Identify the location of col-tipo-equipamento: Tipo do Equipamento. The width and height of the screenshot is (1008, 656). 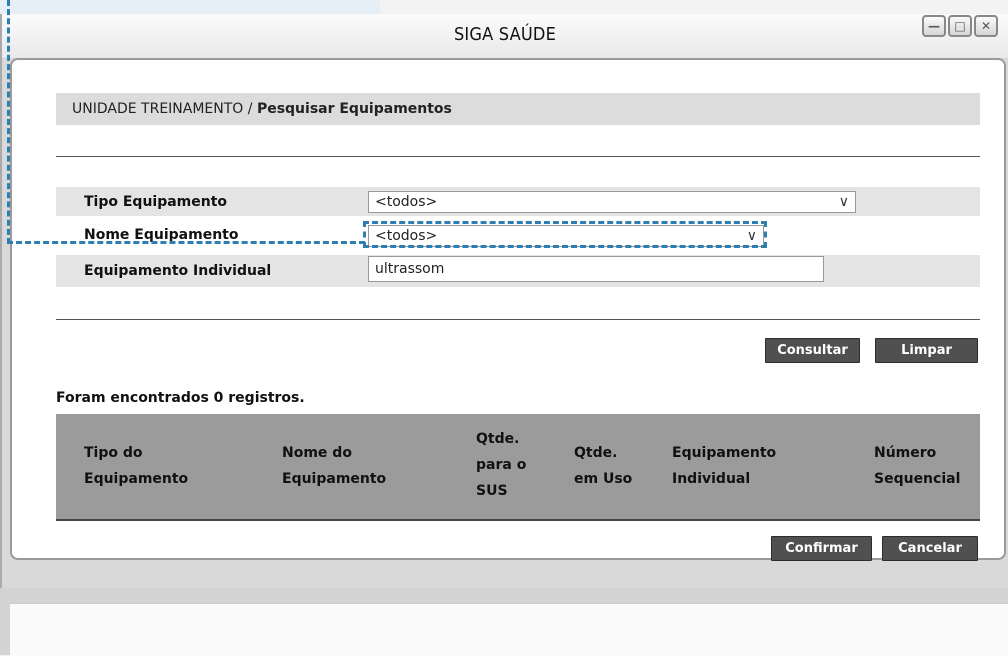
(136, 466).